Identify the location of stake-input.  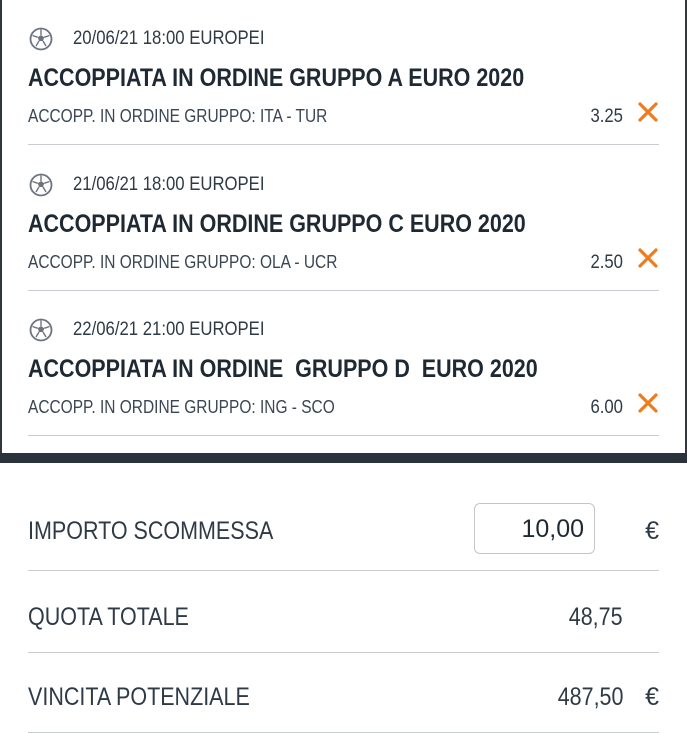
(534, 529).